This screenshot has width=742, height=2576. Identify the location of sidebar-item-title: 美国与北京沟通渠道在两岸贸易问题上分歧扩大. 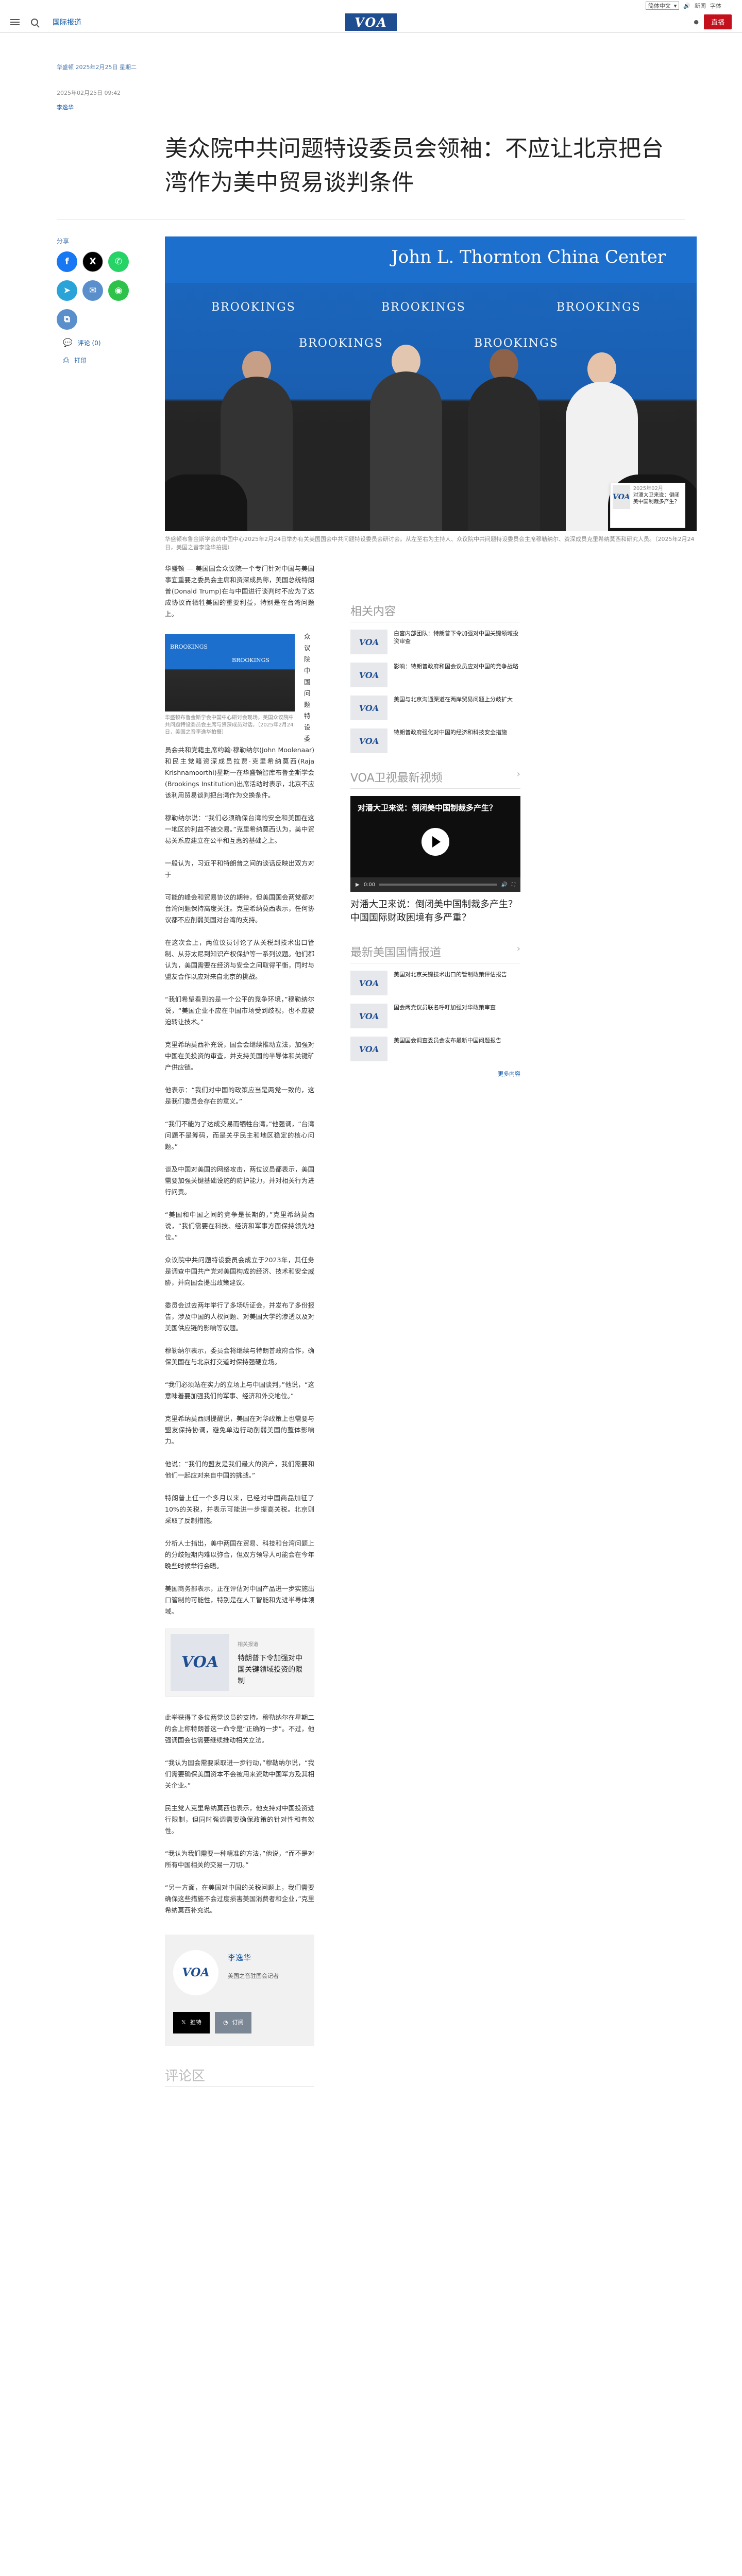
(453, 699).